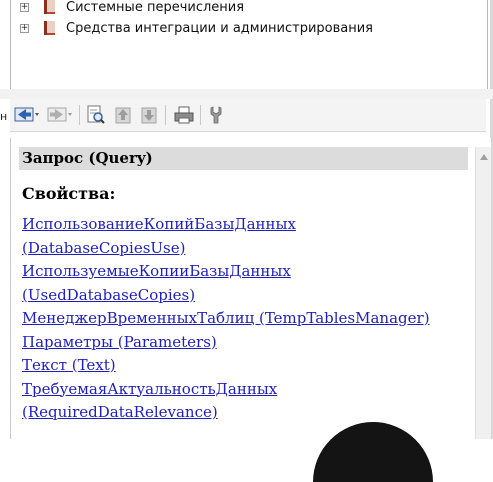 This screenshot has height=482, width=493. Describe the element at coordinates (4, 116) in the screenshot. I see `cut-off-label: н` at that location.